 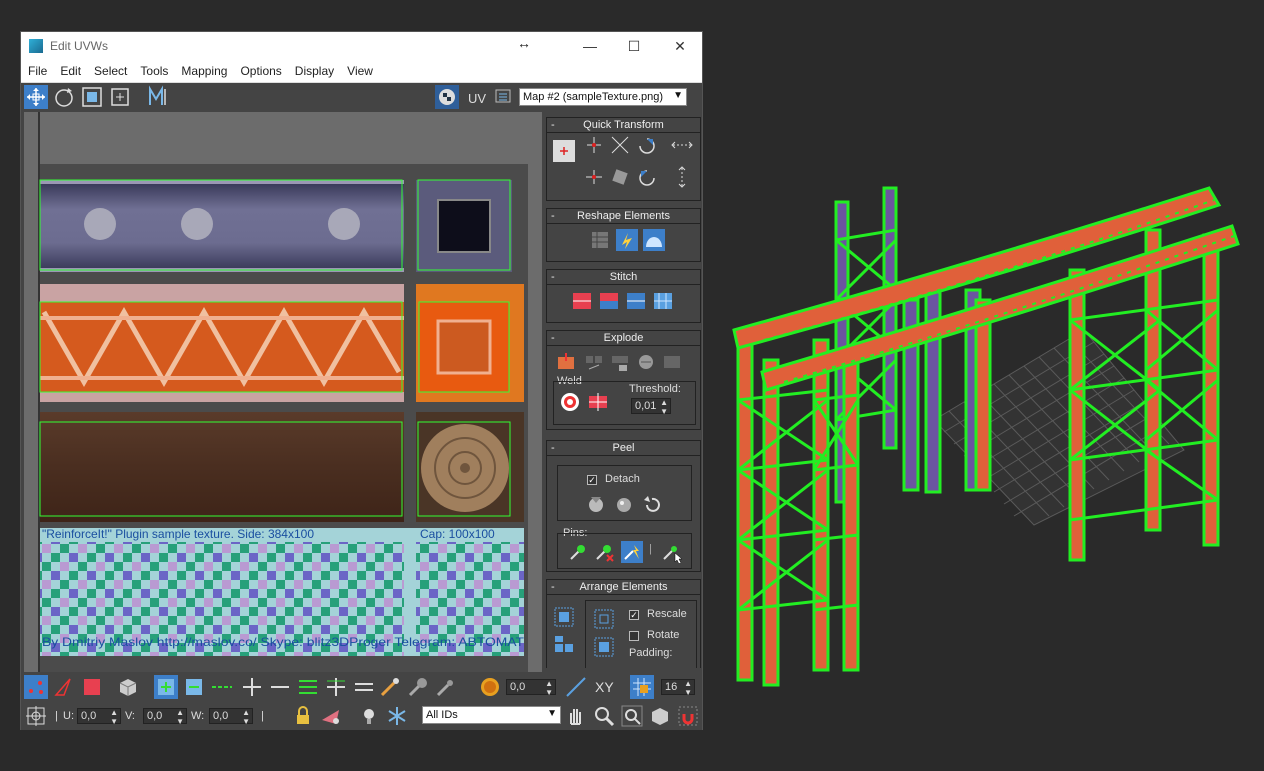 I want to click on menu-mapping: Mapping, so click(x=203, y=69).